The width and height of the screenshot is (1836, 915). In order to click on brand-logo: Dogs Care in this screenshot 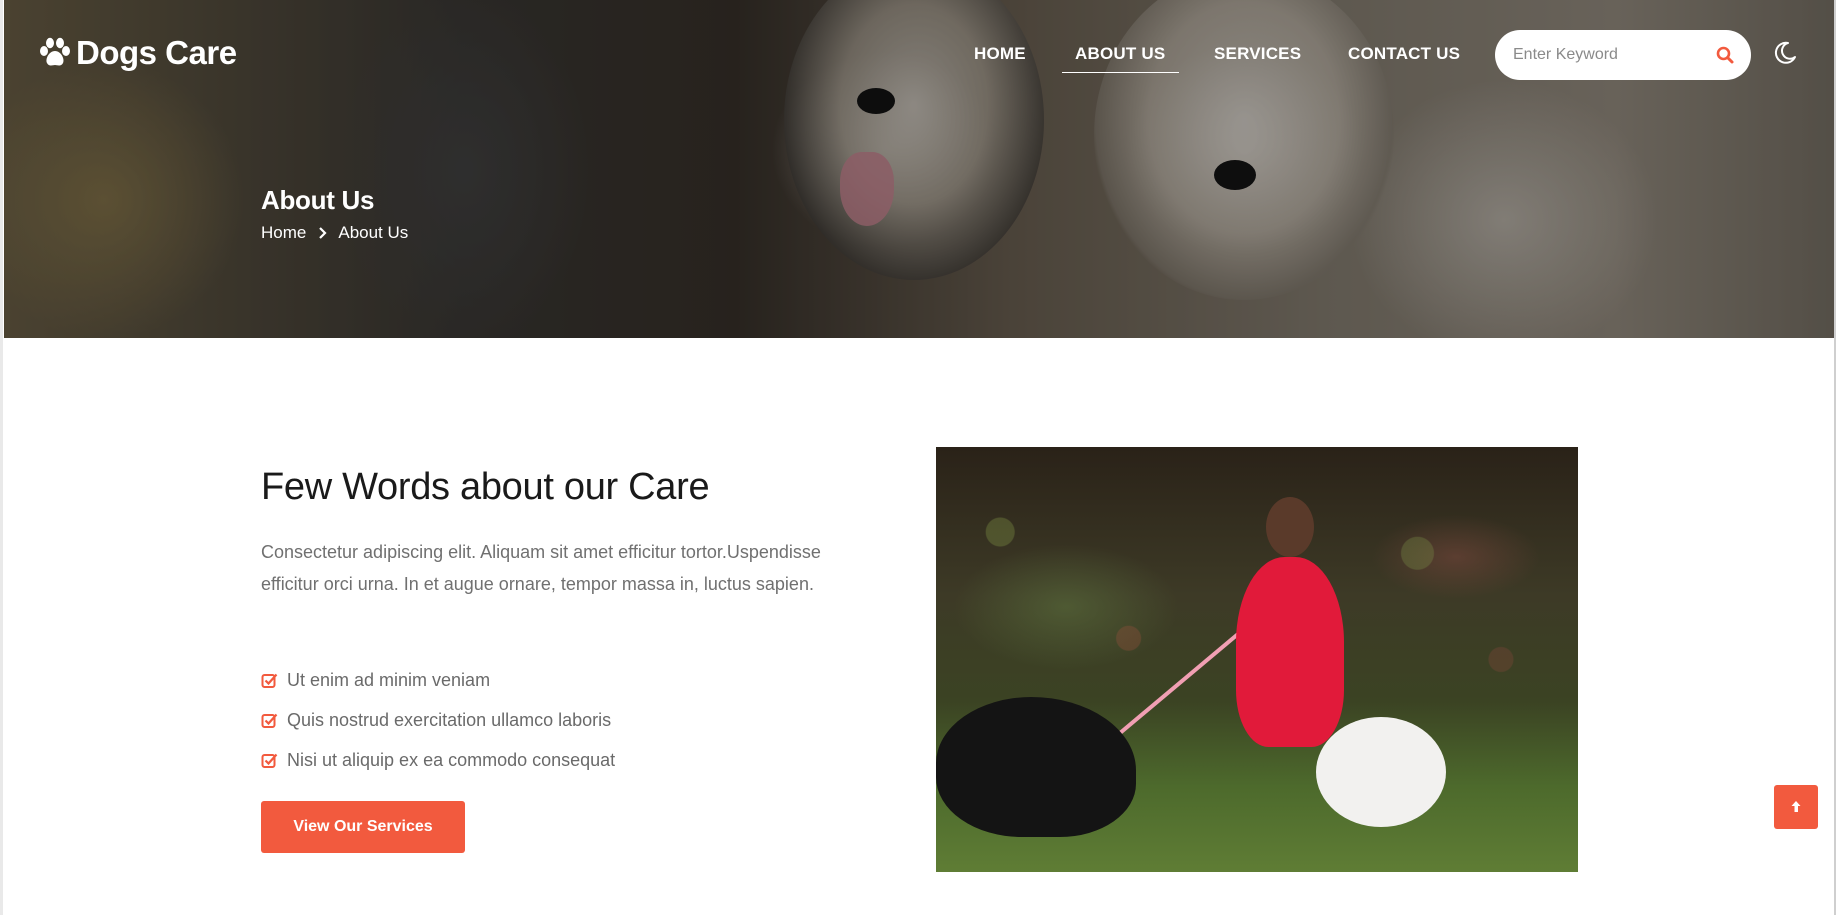, I will do `click(137, 53)`.